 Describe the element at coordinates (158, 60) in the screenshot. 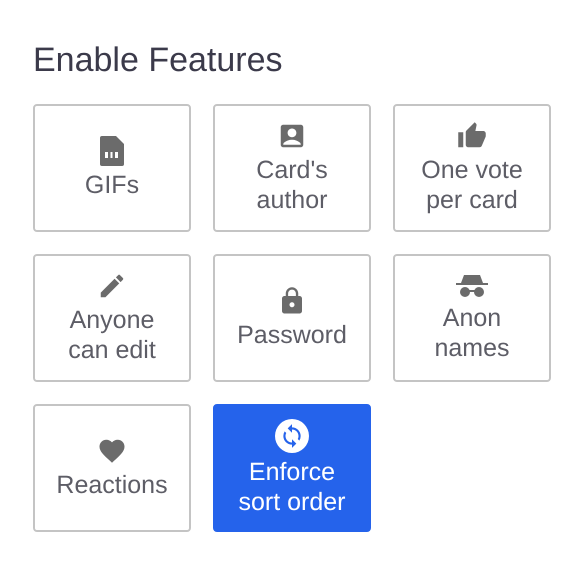

I see `section-title: Enable Features` at that location.